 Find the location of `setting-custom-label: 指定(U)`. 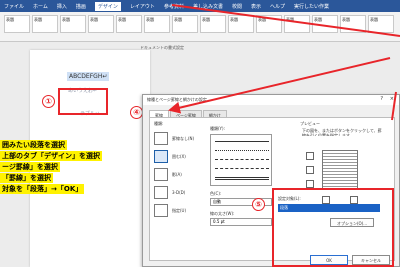

setting-custom-label: 指定(U) is located at coordinates (179, 210).